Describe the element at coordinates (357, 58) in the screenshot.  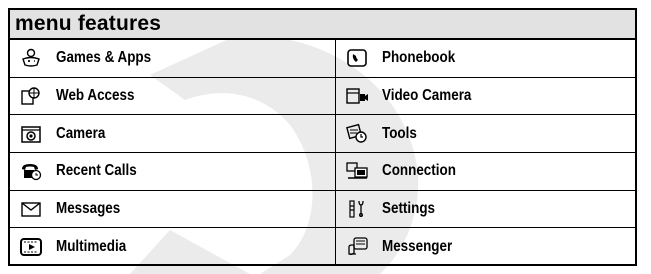
I see `phonebook-icon` at that location.